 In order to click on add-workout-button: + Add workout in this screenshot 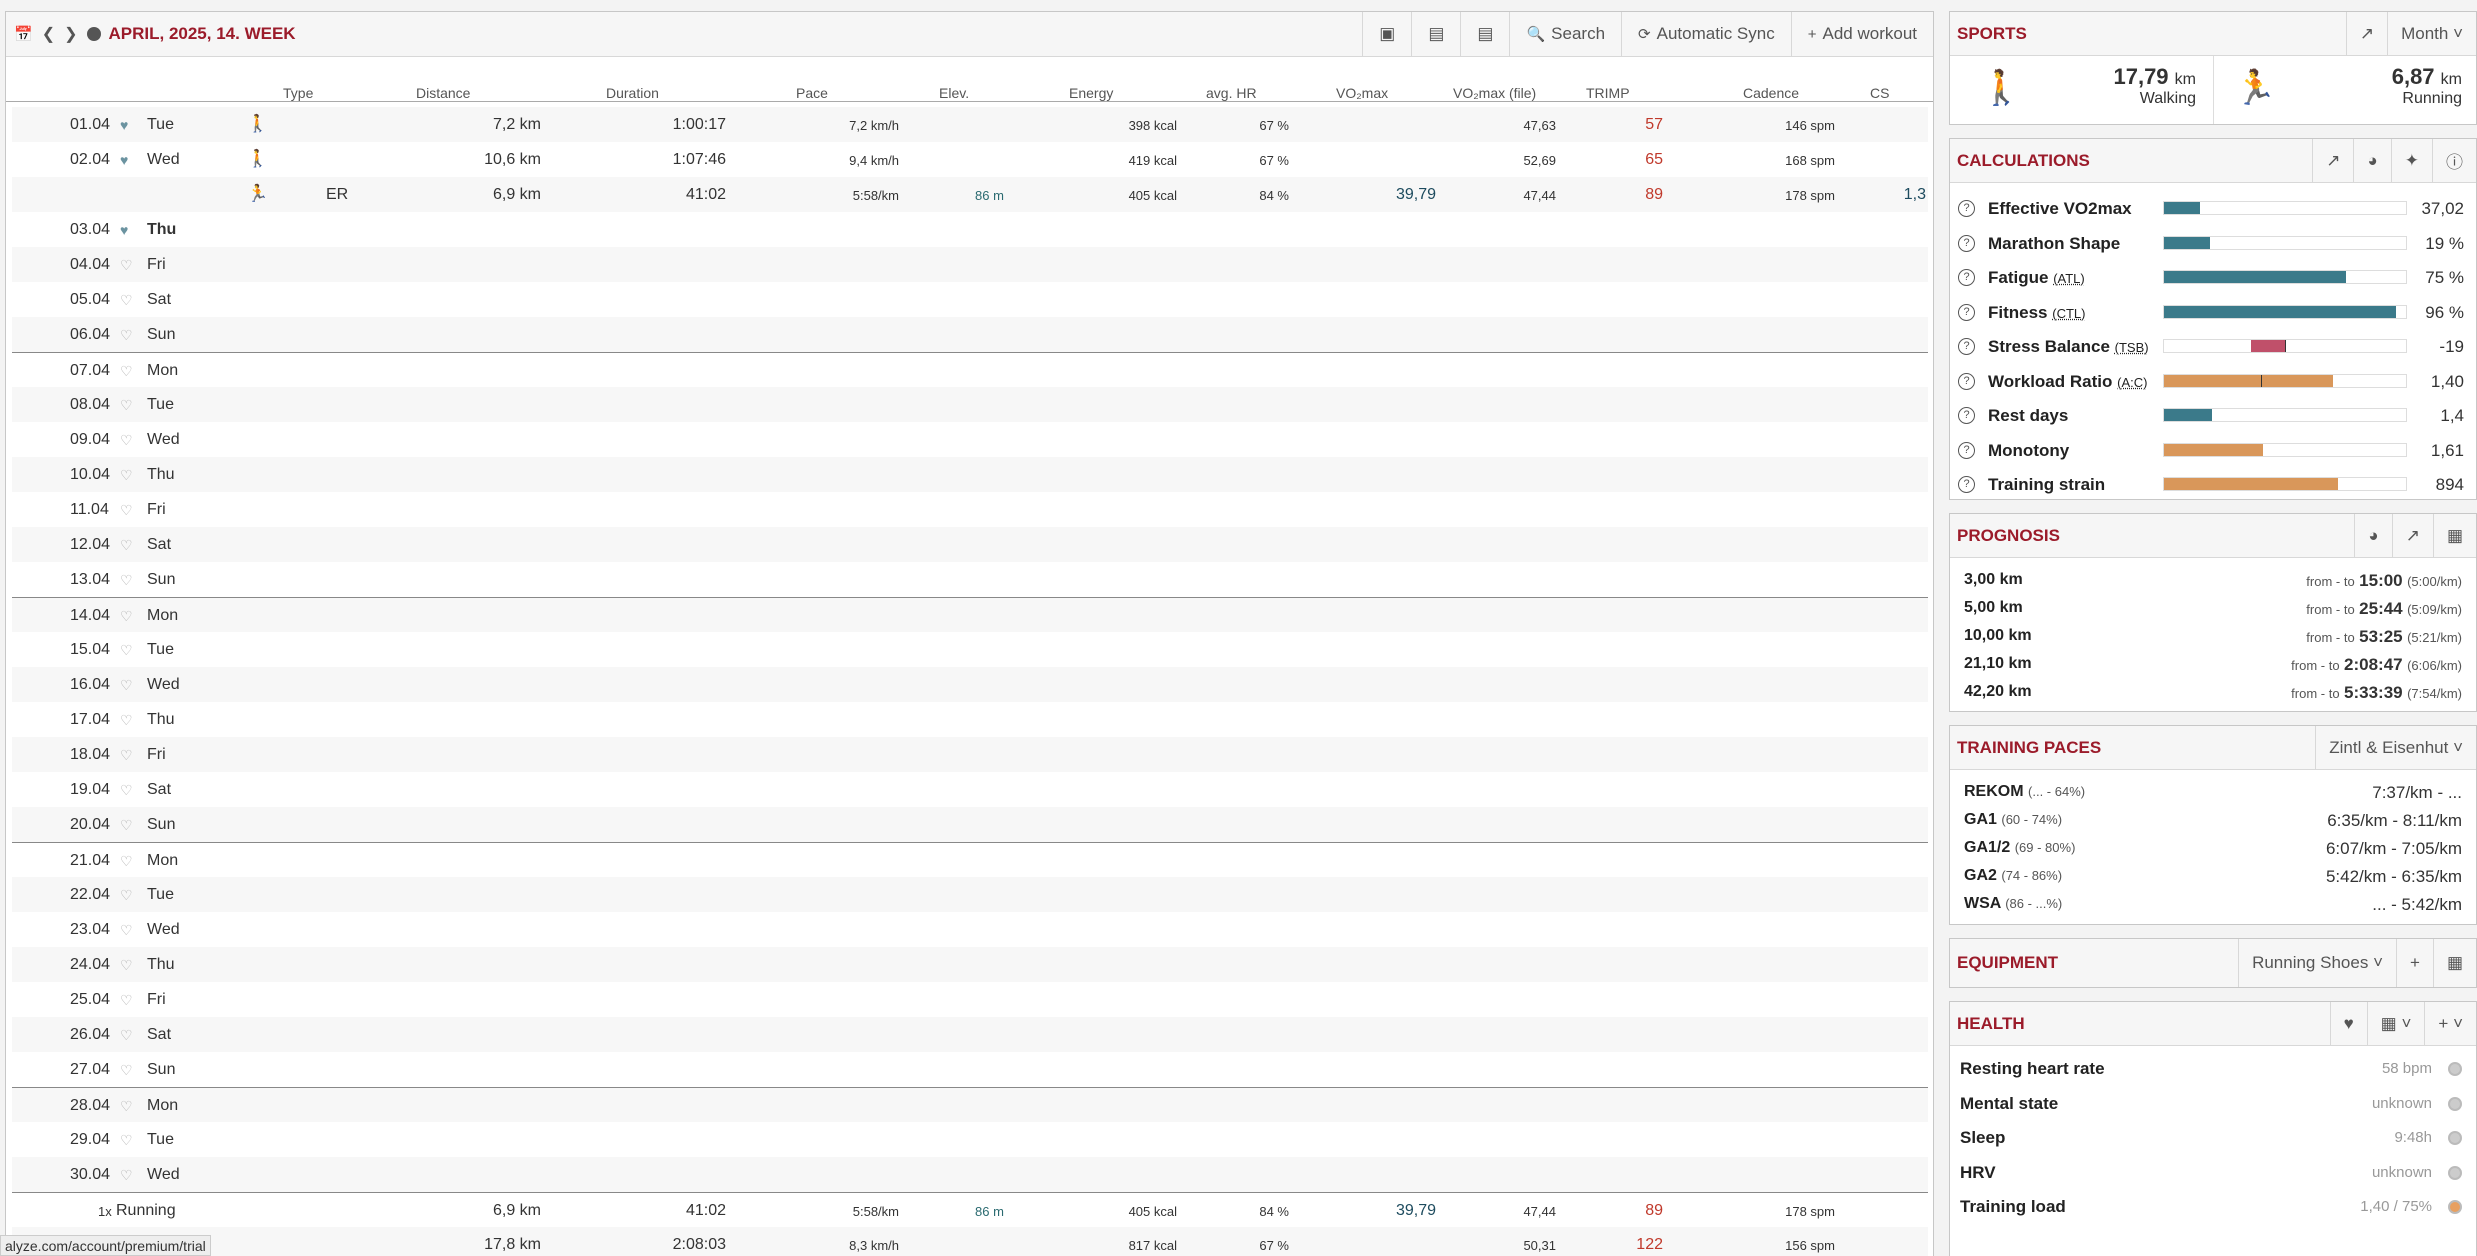, I will do `click(1861, 34)`.